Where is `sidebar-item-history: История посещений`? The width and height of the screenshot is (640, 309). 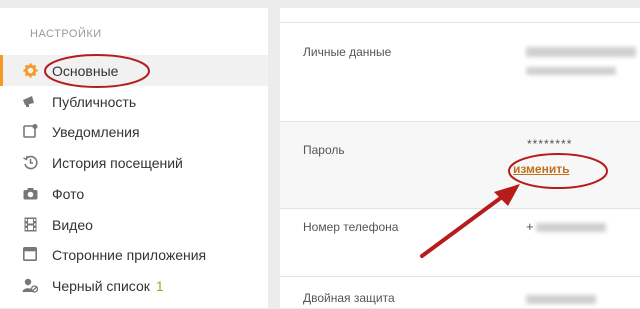
sidebar-item-history: История посещений is located at coordinates (134, 162).